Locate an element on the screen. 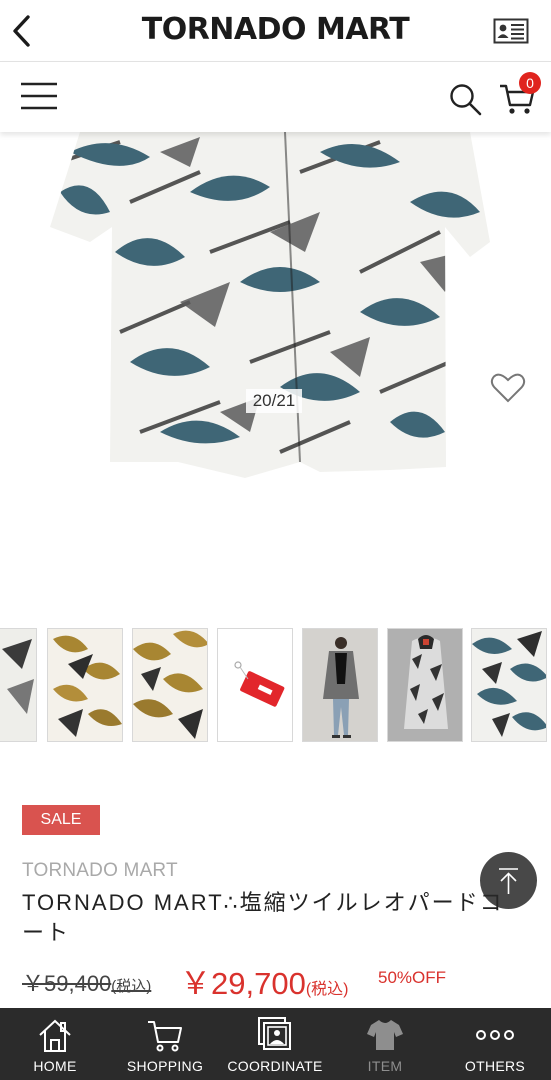 The height and width of the screenshot is (1080, 551). discount-label: 50%OFF is located at coordinates (412, 977).